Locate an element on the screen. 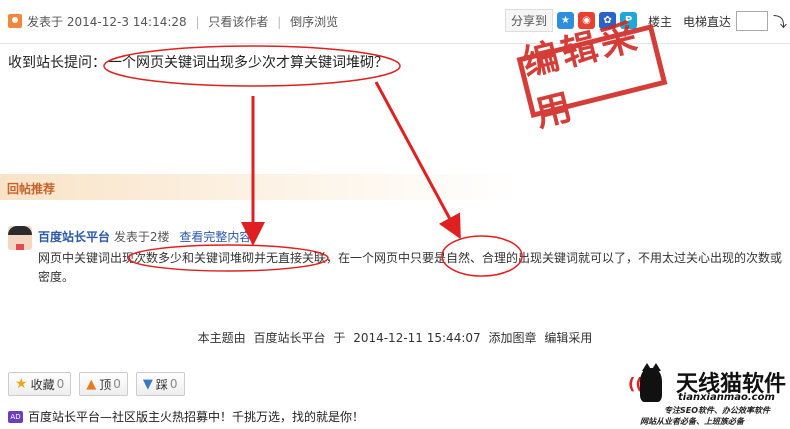  jump-label: 电梯直达 is located at coordinates (707, 22).